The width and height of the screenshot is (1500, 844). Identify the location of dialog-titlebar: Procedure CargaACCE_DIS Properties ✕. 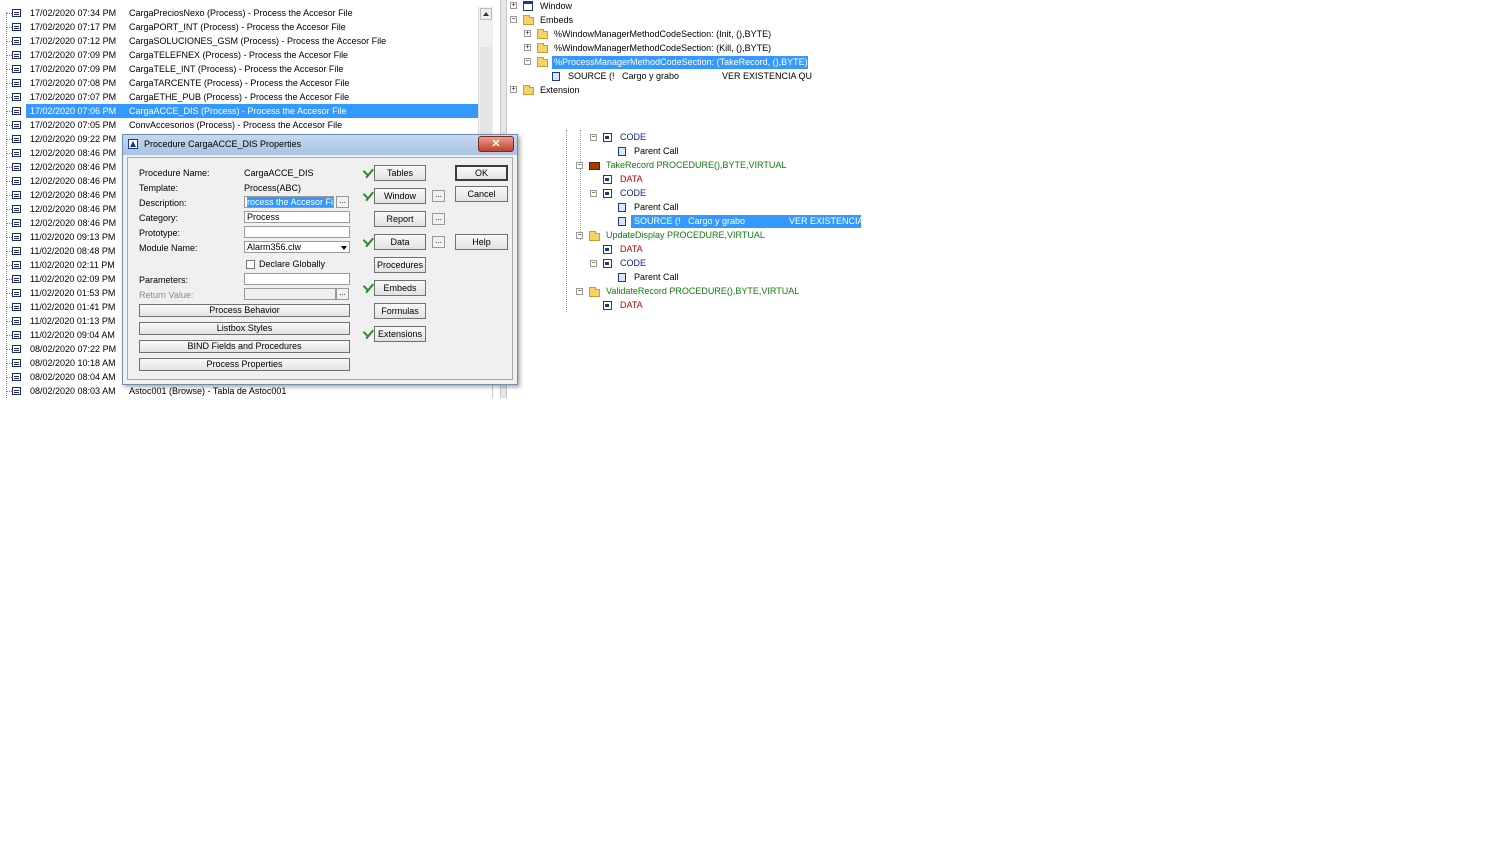
(320, 145).